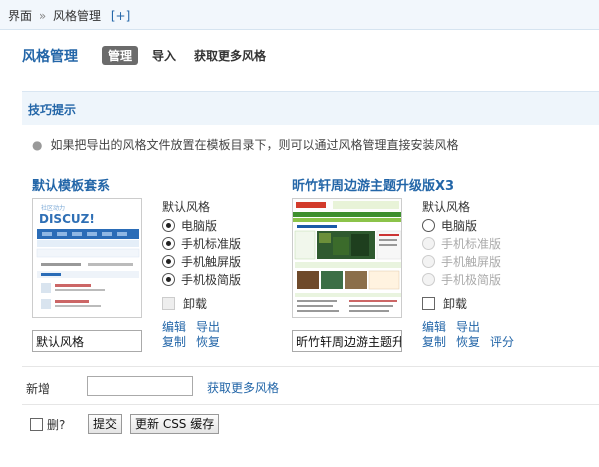  Describe the element at coordinates (482, 335) in the screenshot. I see `style-actions-xinzhuxuan: 编辑 导出 复制 恢复 评分` at that location.